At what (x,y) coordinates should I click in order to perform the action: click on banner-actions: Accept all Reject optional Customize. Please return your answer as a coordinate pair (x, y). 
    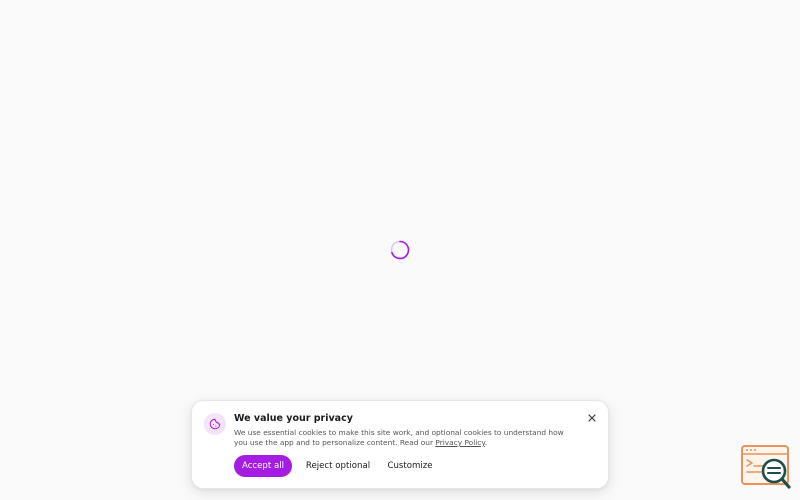
    Looking at the image, I should click on (335, 466).